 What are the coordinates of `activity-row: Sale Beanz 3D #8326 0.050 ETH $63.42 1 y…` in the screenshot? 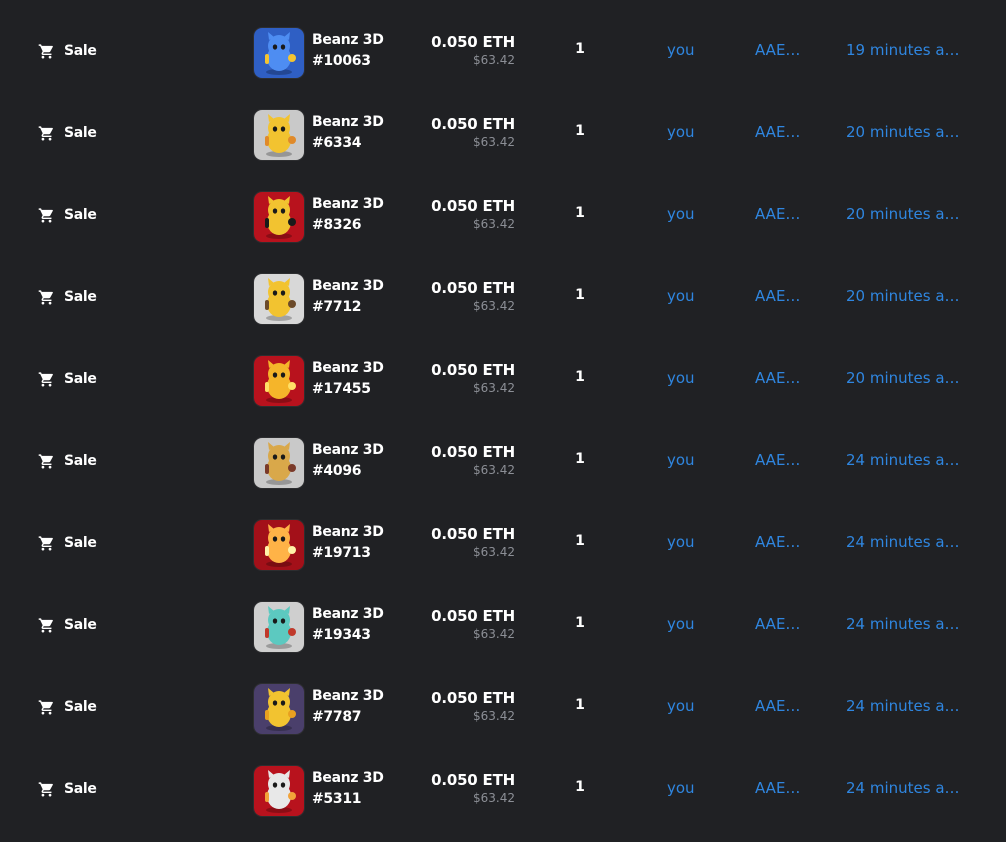 It's located at (503, 216).